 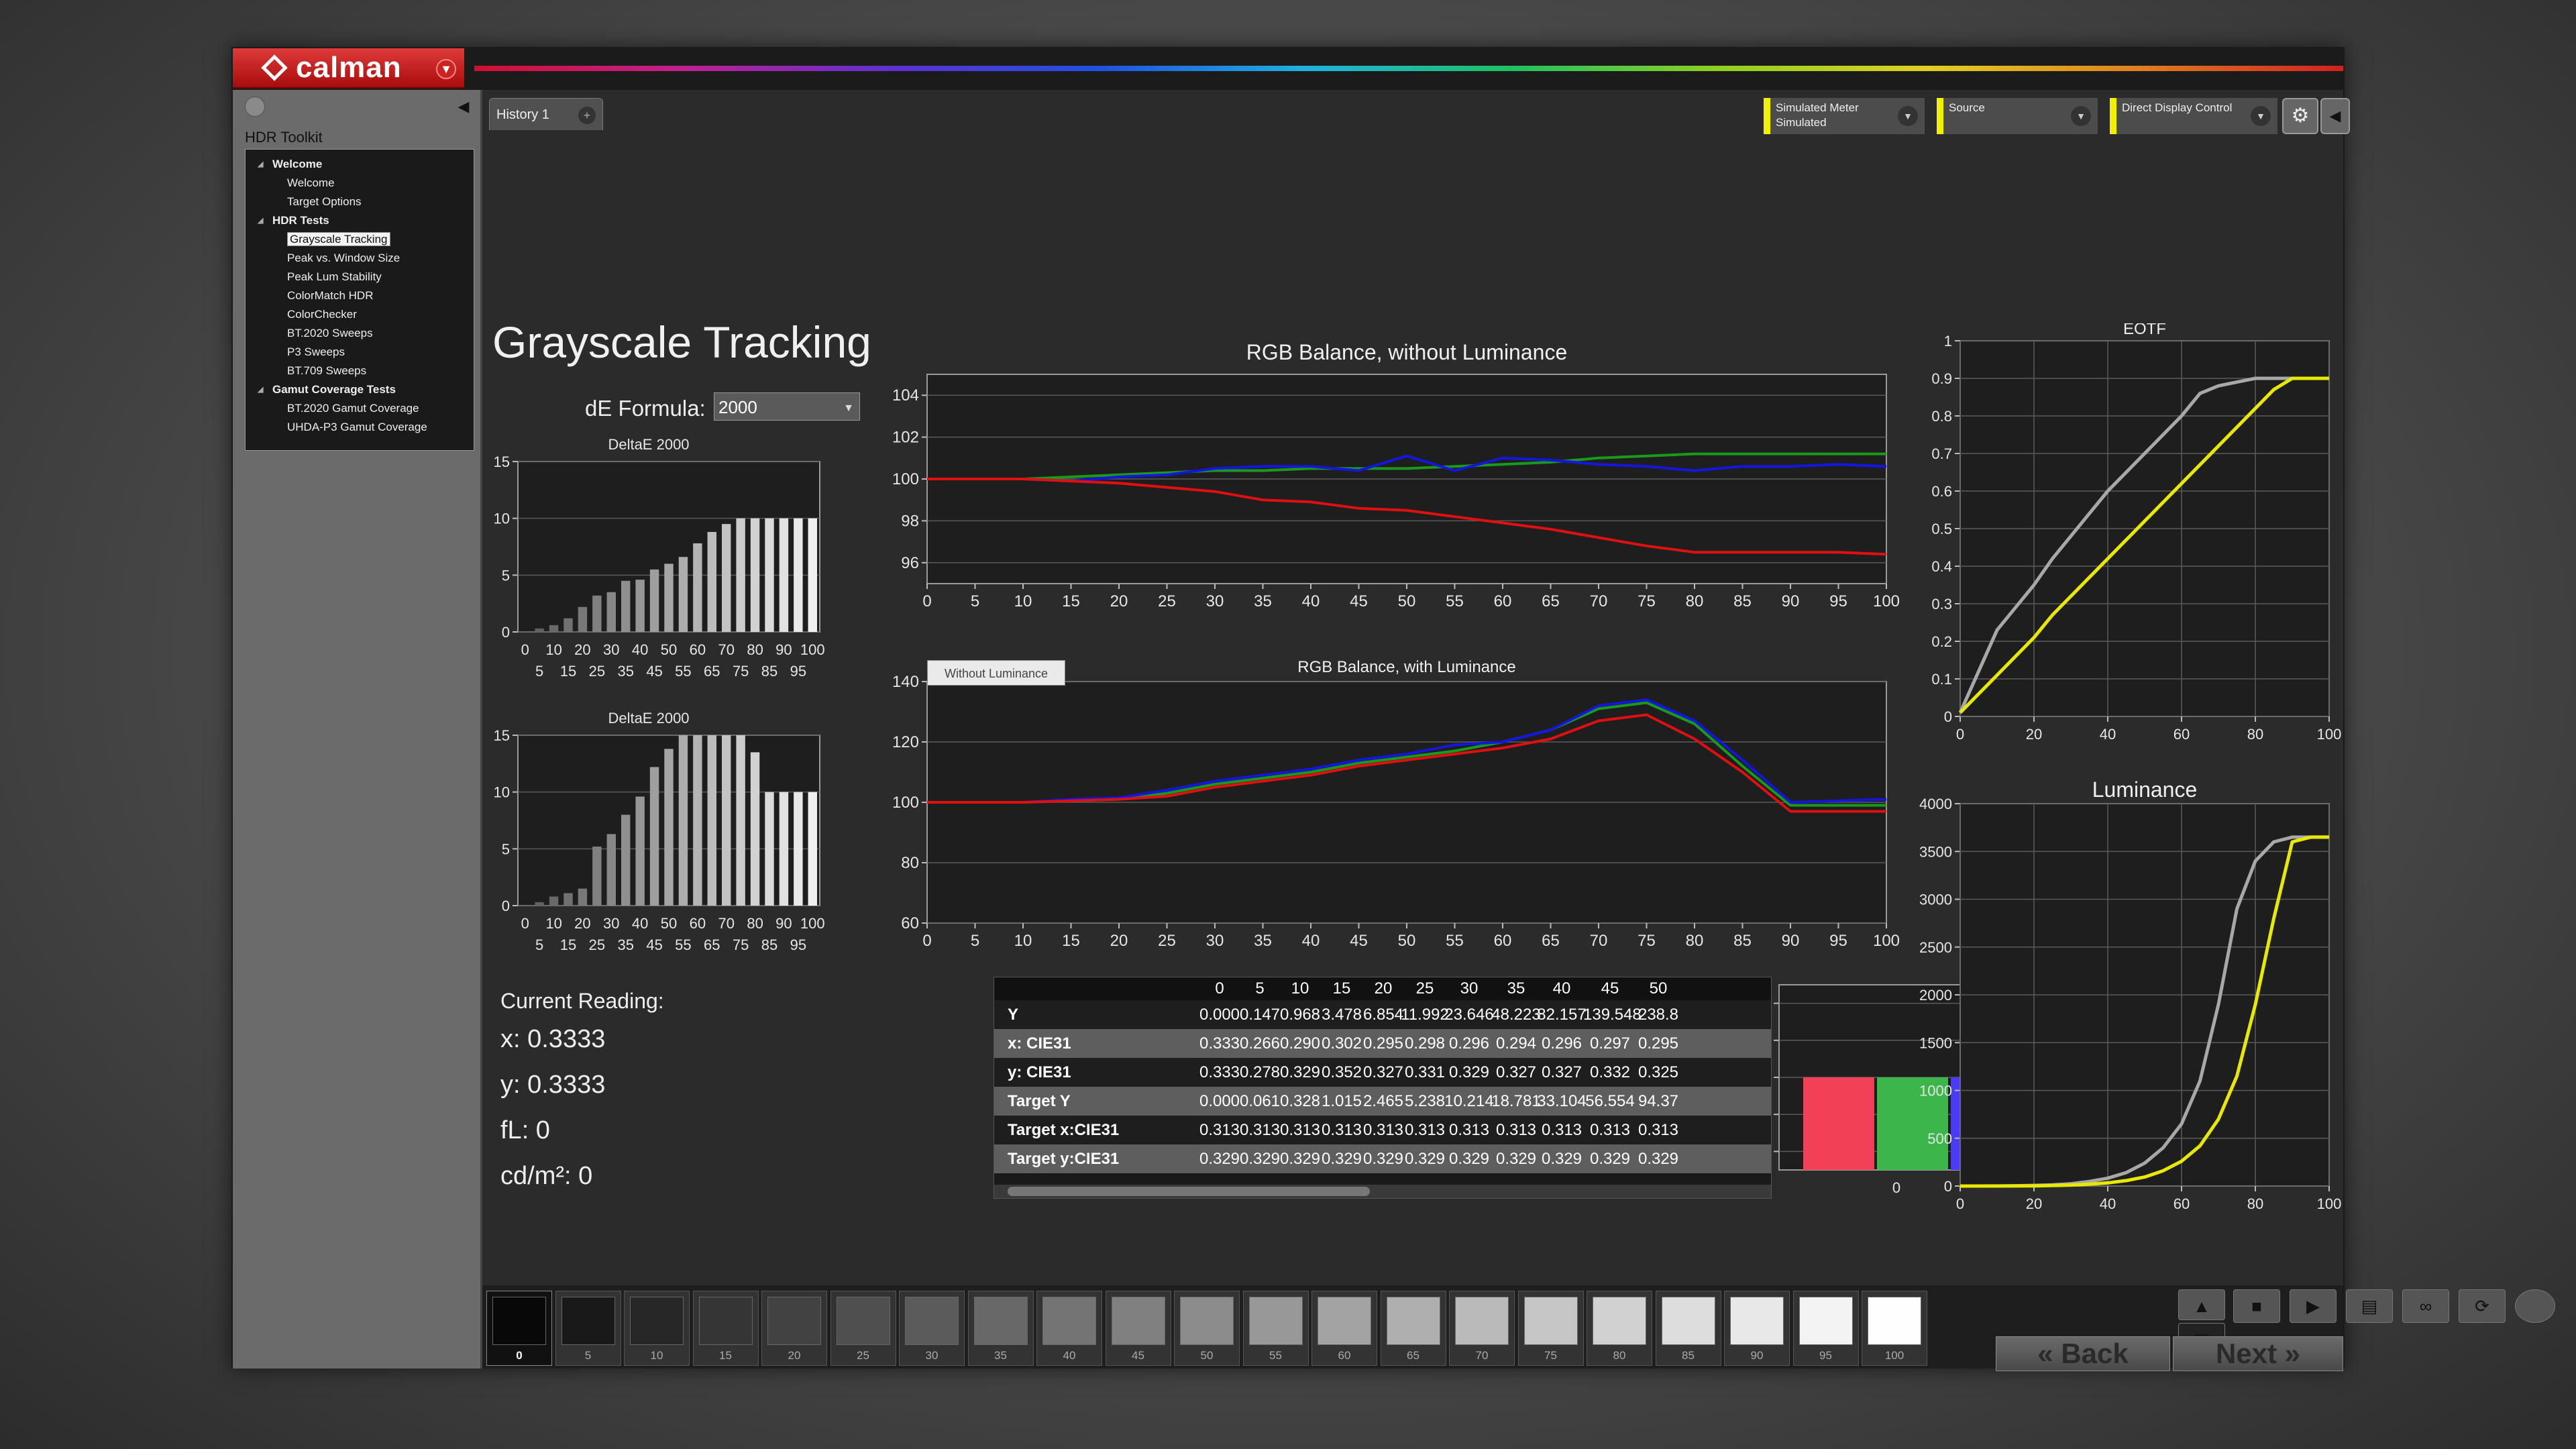 I want to click on y-tick-label: 98, so click(x=910, y=521).